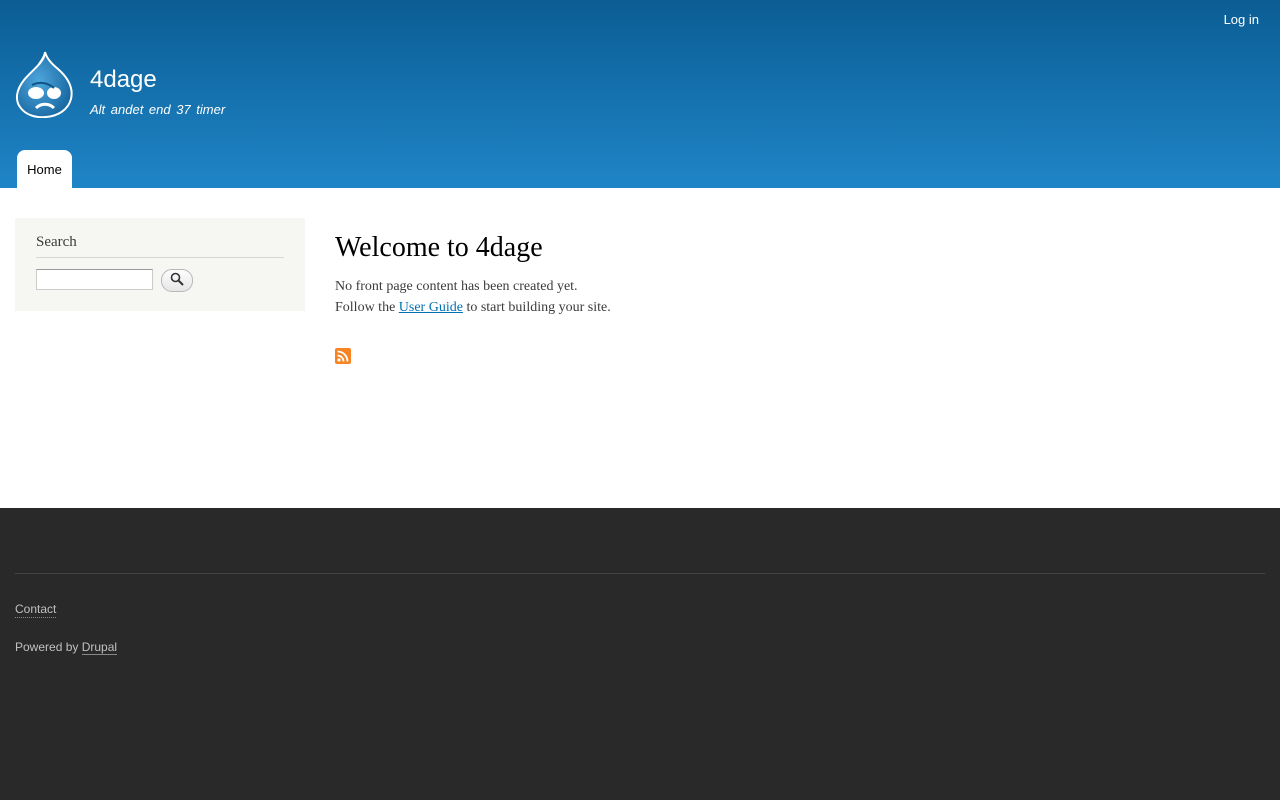  What do you see at coordinates (44, 84) in the screenshot?
I see `drupal-logo-icon` at bounding box center [44, 84].